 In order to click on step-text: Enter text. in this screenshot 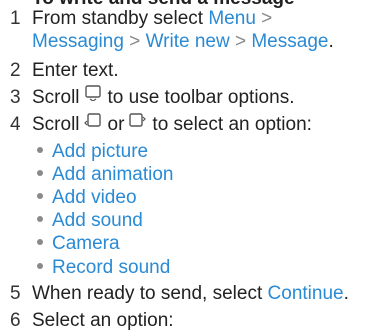, I will do `click(75, 70)`.